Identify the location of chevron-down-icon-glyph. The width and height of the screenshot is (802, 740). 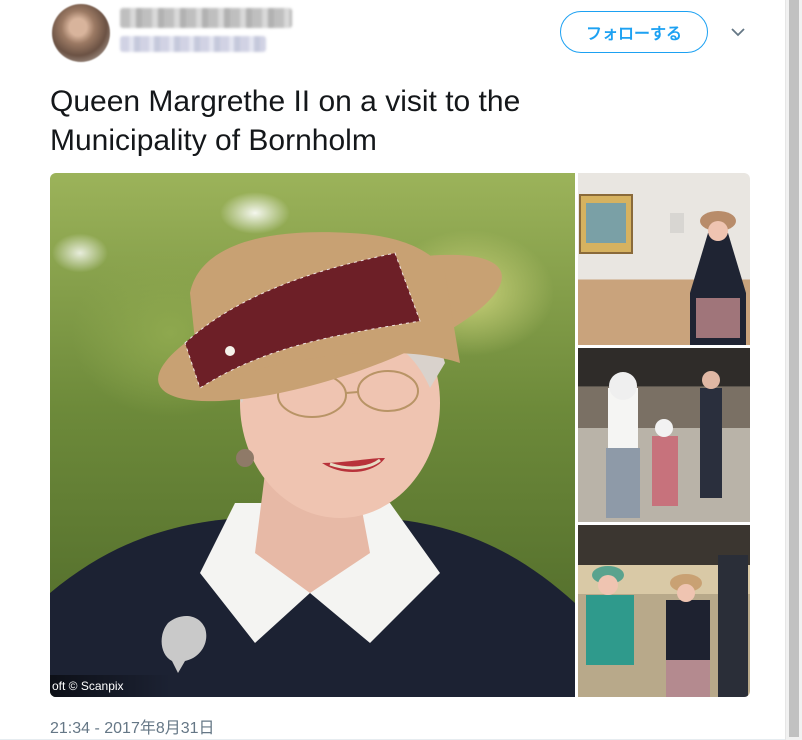
(738, 31).